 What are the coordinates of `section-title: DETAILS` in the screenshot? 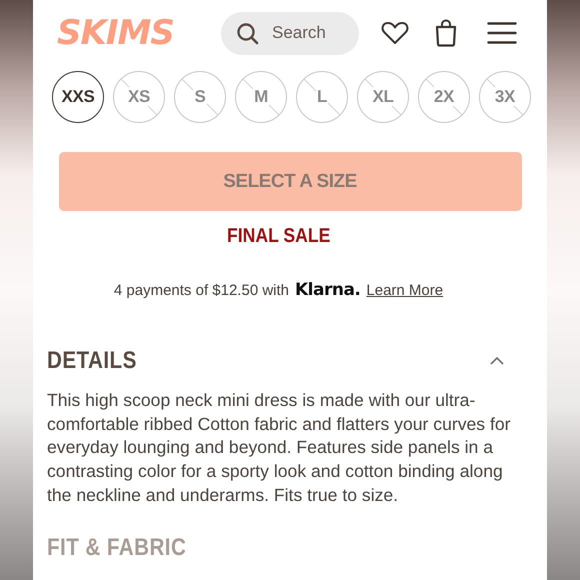 It's located at (92, 361).